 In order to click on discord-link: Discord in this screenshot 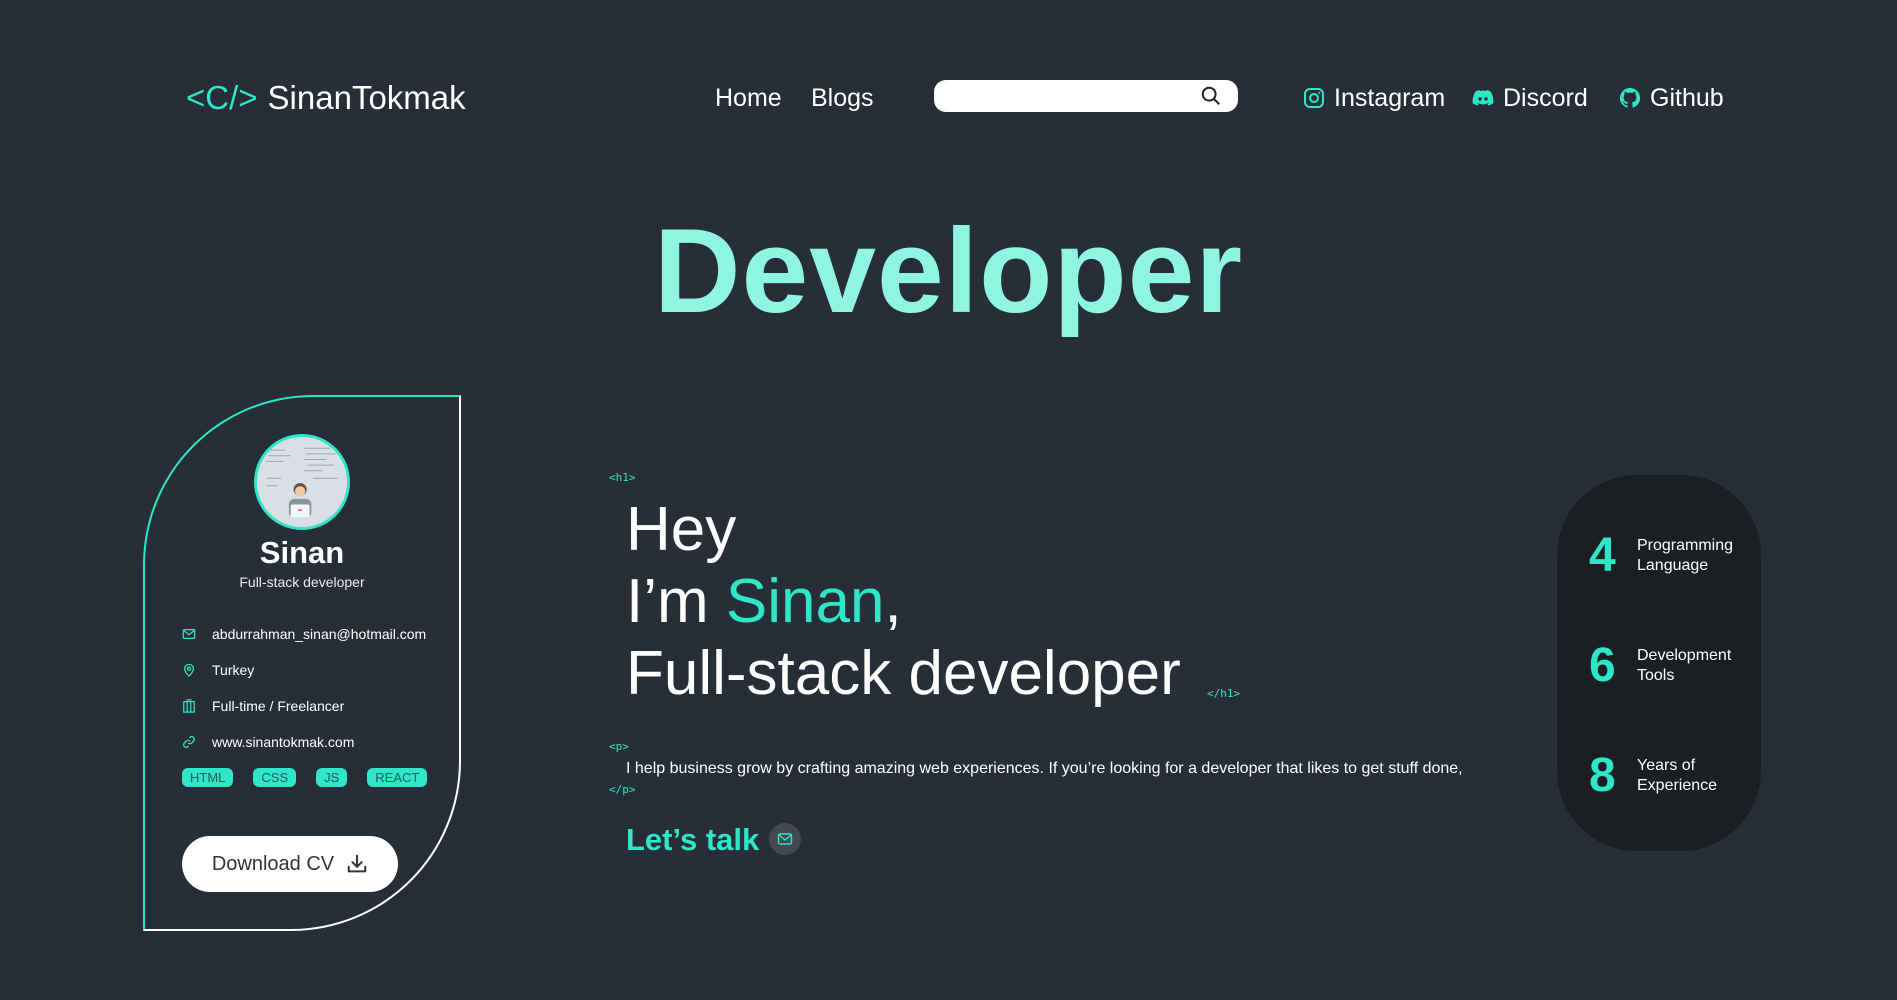, I will do `click(1529, 98)`.